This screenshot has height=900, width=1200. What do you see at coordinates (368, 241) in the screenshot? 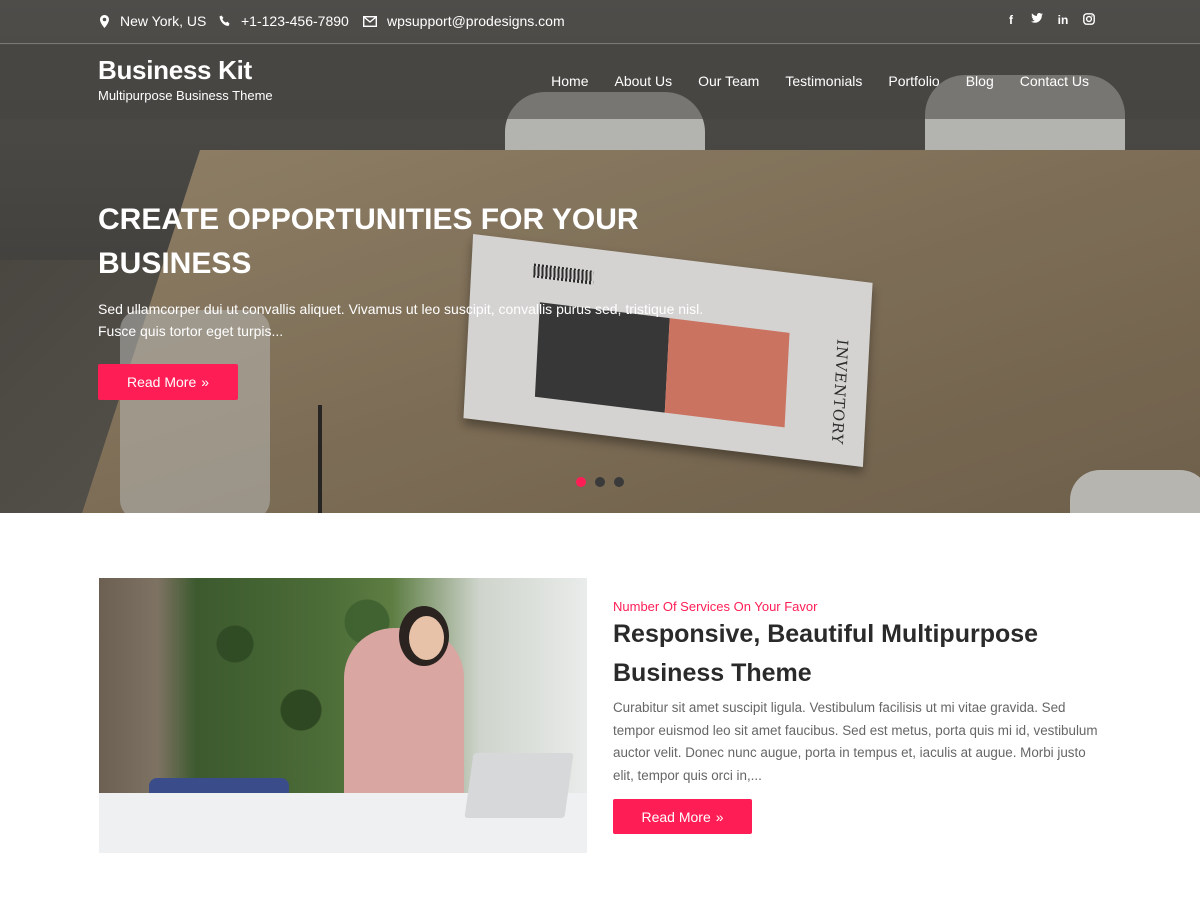
I see `hero-title: CREATE OPPORTUNITIES FOR YOUR BUSINESS` at bounding box center [368, 241].